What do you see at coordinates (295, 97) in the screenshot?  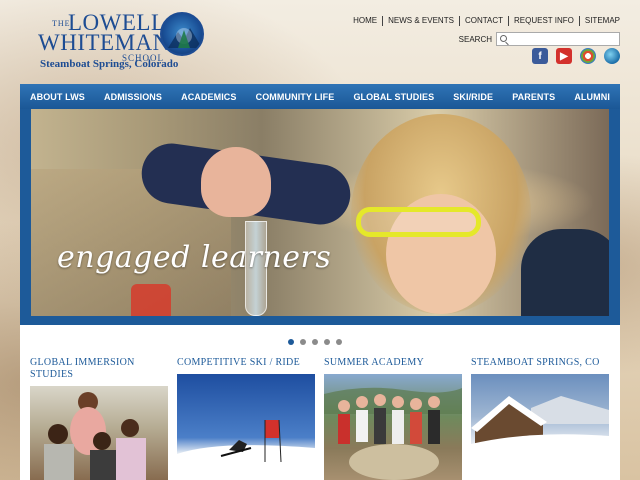 I see `main-nav-community-life: COMMUNITY LIFE` at bounding box center [295, 97].